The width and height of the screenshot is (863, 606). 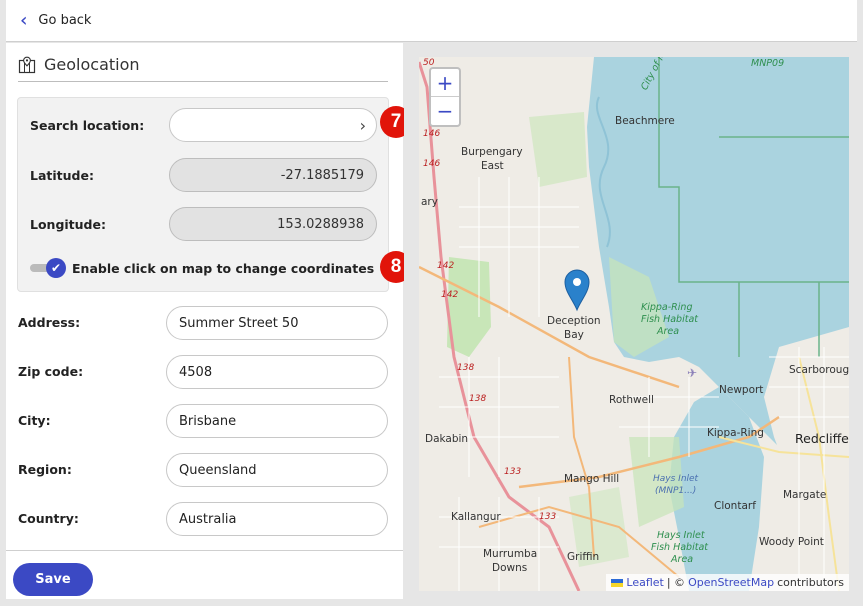 What do you see at coordinates (805, 495) in the screenshot?
I see `map-label-margate: Margate` at bounding box center [805, 495].